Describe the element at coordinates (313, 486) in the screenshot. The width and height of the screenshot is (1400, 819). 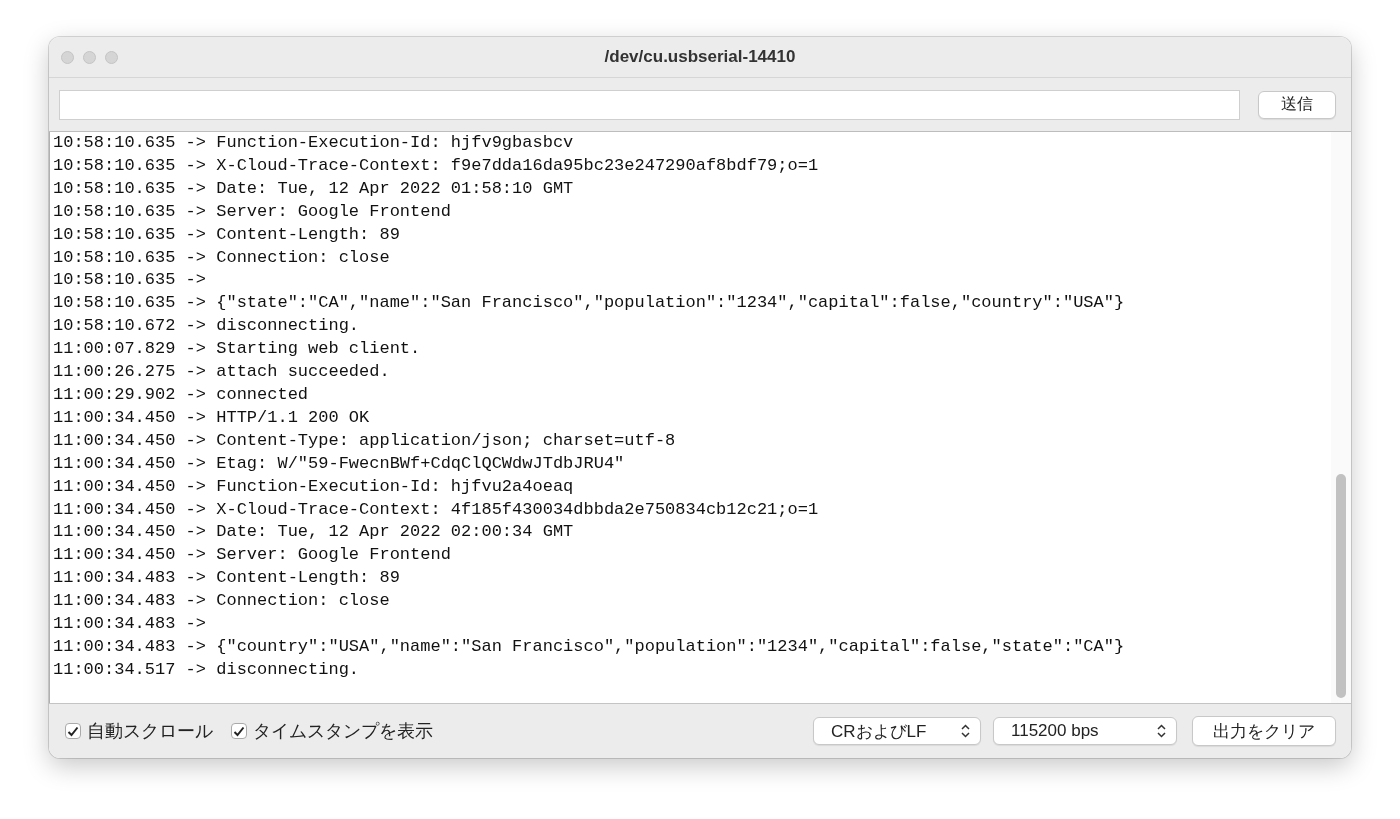
I see `log-line: 11:00:34.450 -> Function-Execution-Id: hjfvu2a4oeaq` at that location.